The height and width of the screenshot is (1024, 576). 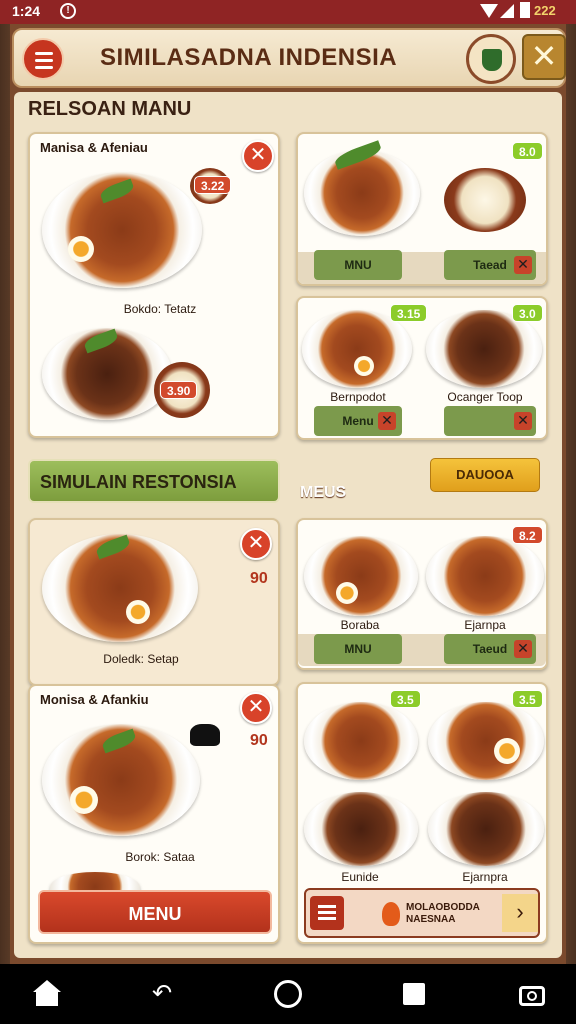 I want to click on card-title: Manisa & Afeniau, so click(x=94, y=147).